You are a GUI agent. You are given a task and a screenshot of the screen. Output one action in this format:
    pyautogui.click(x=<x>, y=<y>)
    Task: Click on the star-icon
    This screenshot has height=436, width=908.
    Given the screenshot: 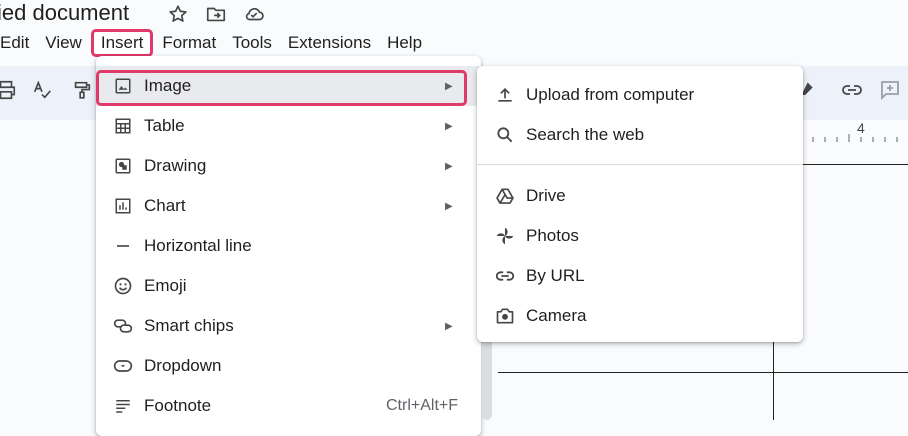 What is the action you would take?
    pyautogui.click(x=178, y=14)
    